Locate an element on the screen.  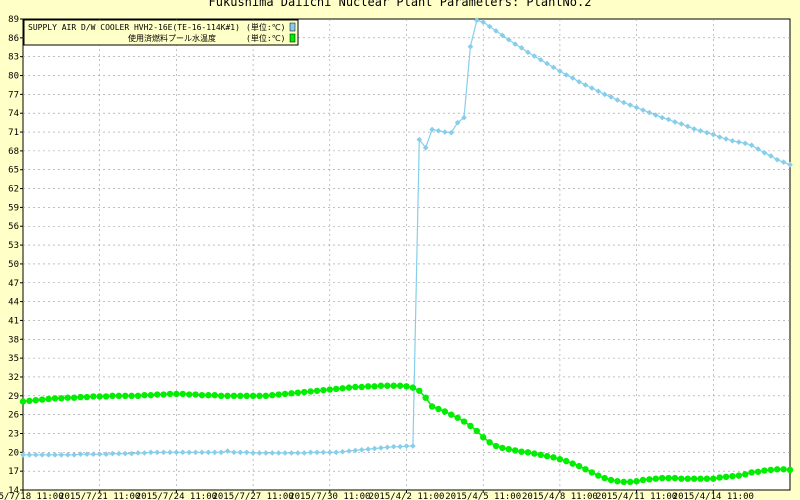
x-tick-label: 2015/7/24 11:00 is located at coordinates (176, 496).